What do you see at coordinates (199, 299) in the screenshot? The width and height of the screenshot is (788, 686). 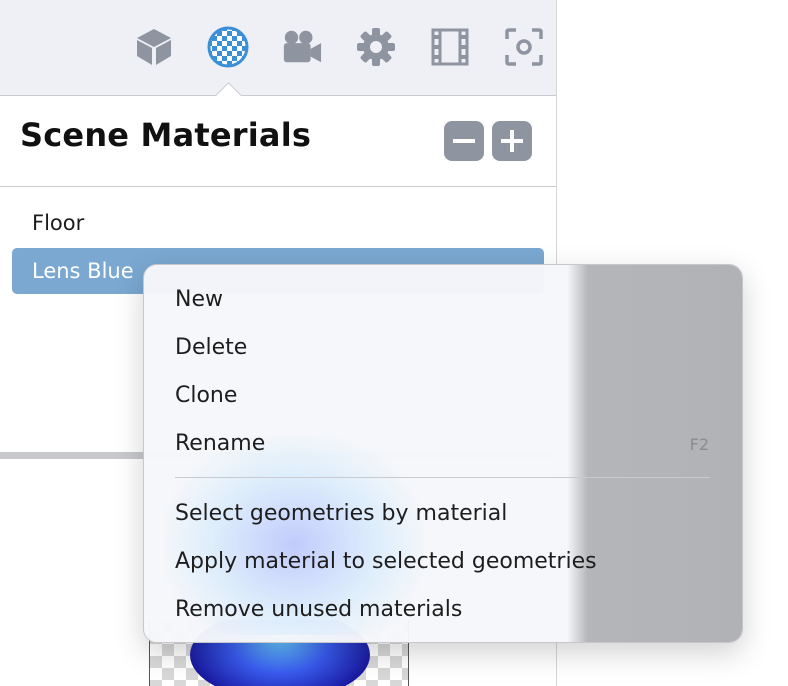 I see `menu-item-label: New` at bounding box center [199, 299].